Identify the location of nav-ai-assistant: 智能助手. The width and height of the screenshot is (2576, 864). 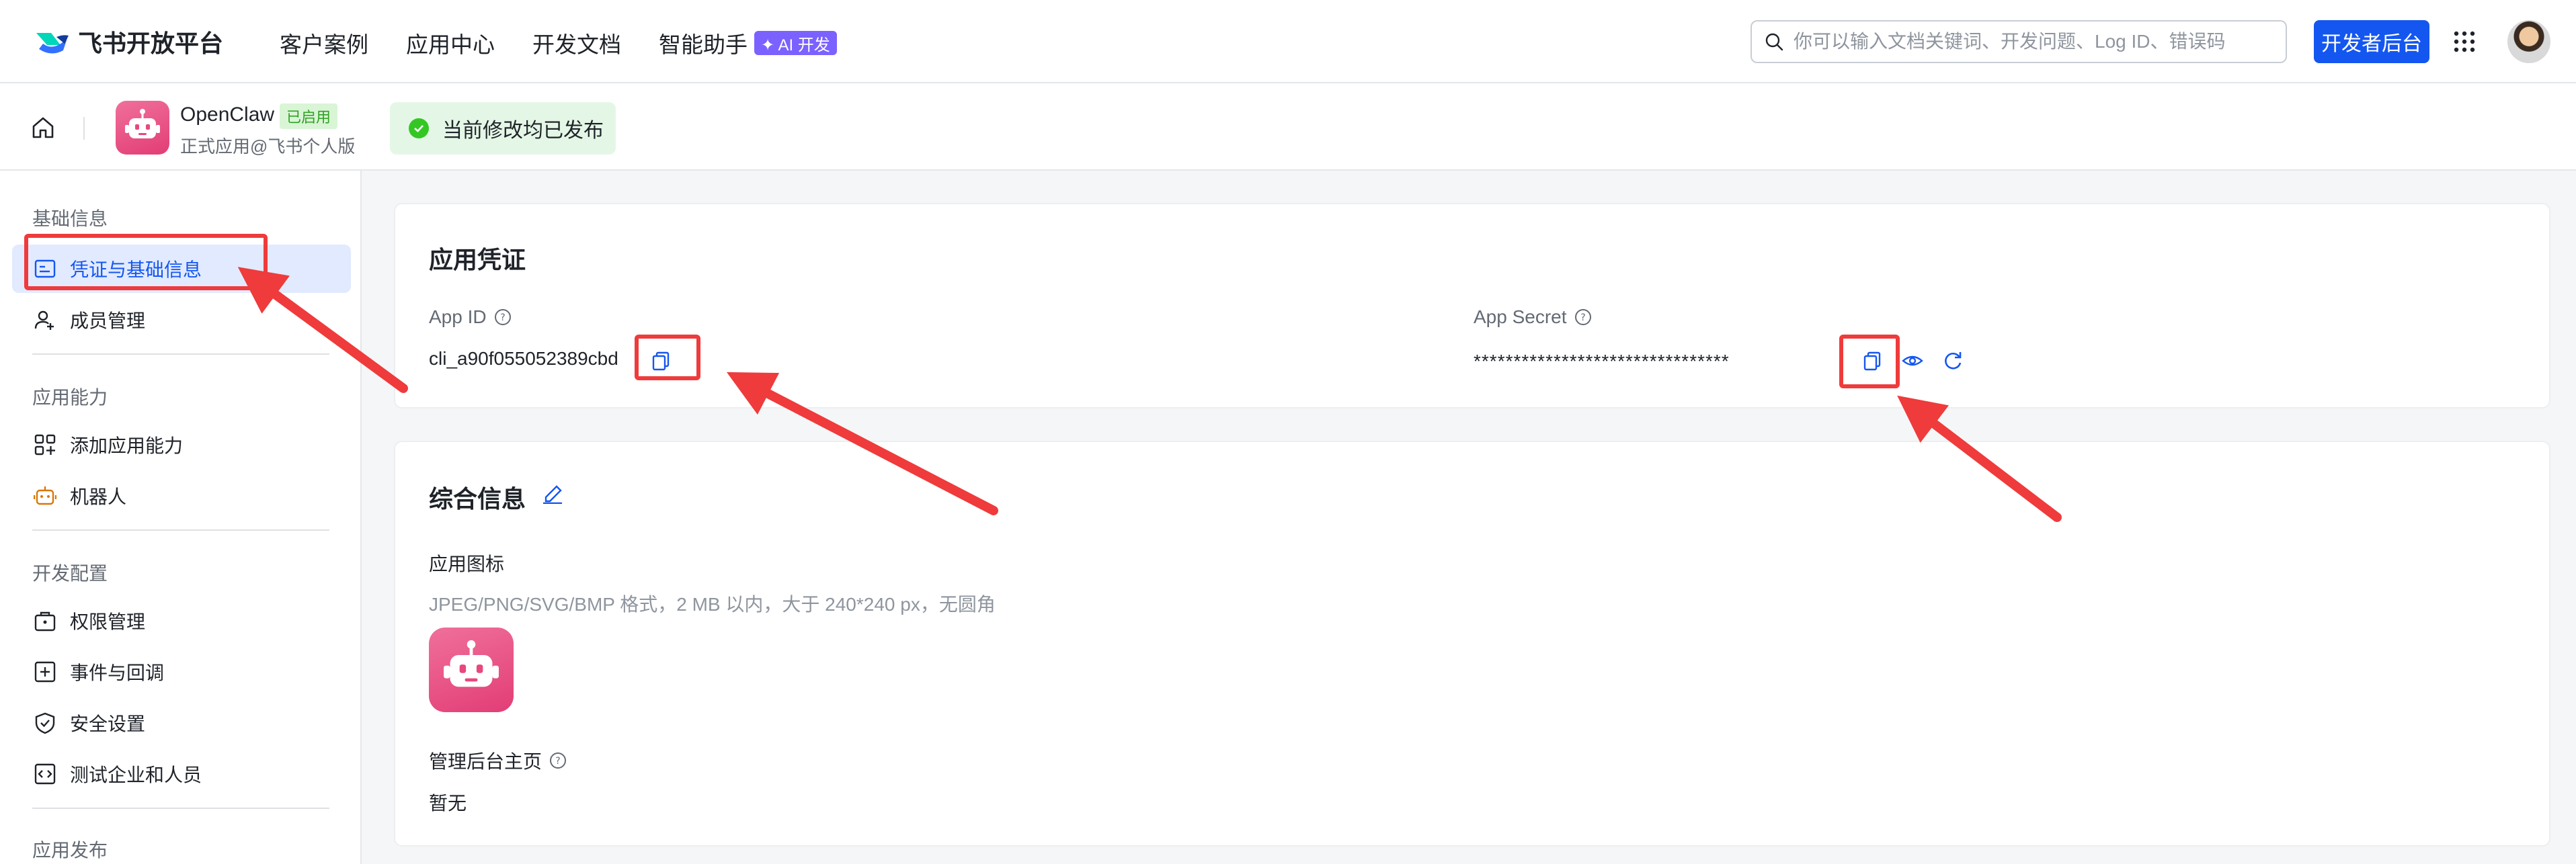
(703, 43).